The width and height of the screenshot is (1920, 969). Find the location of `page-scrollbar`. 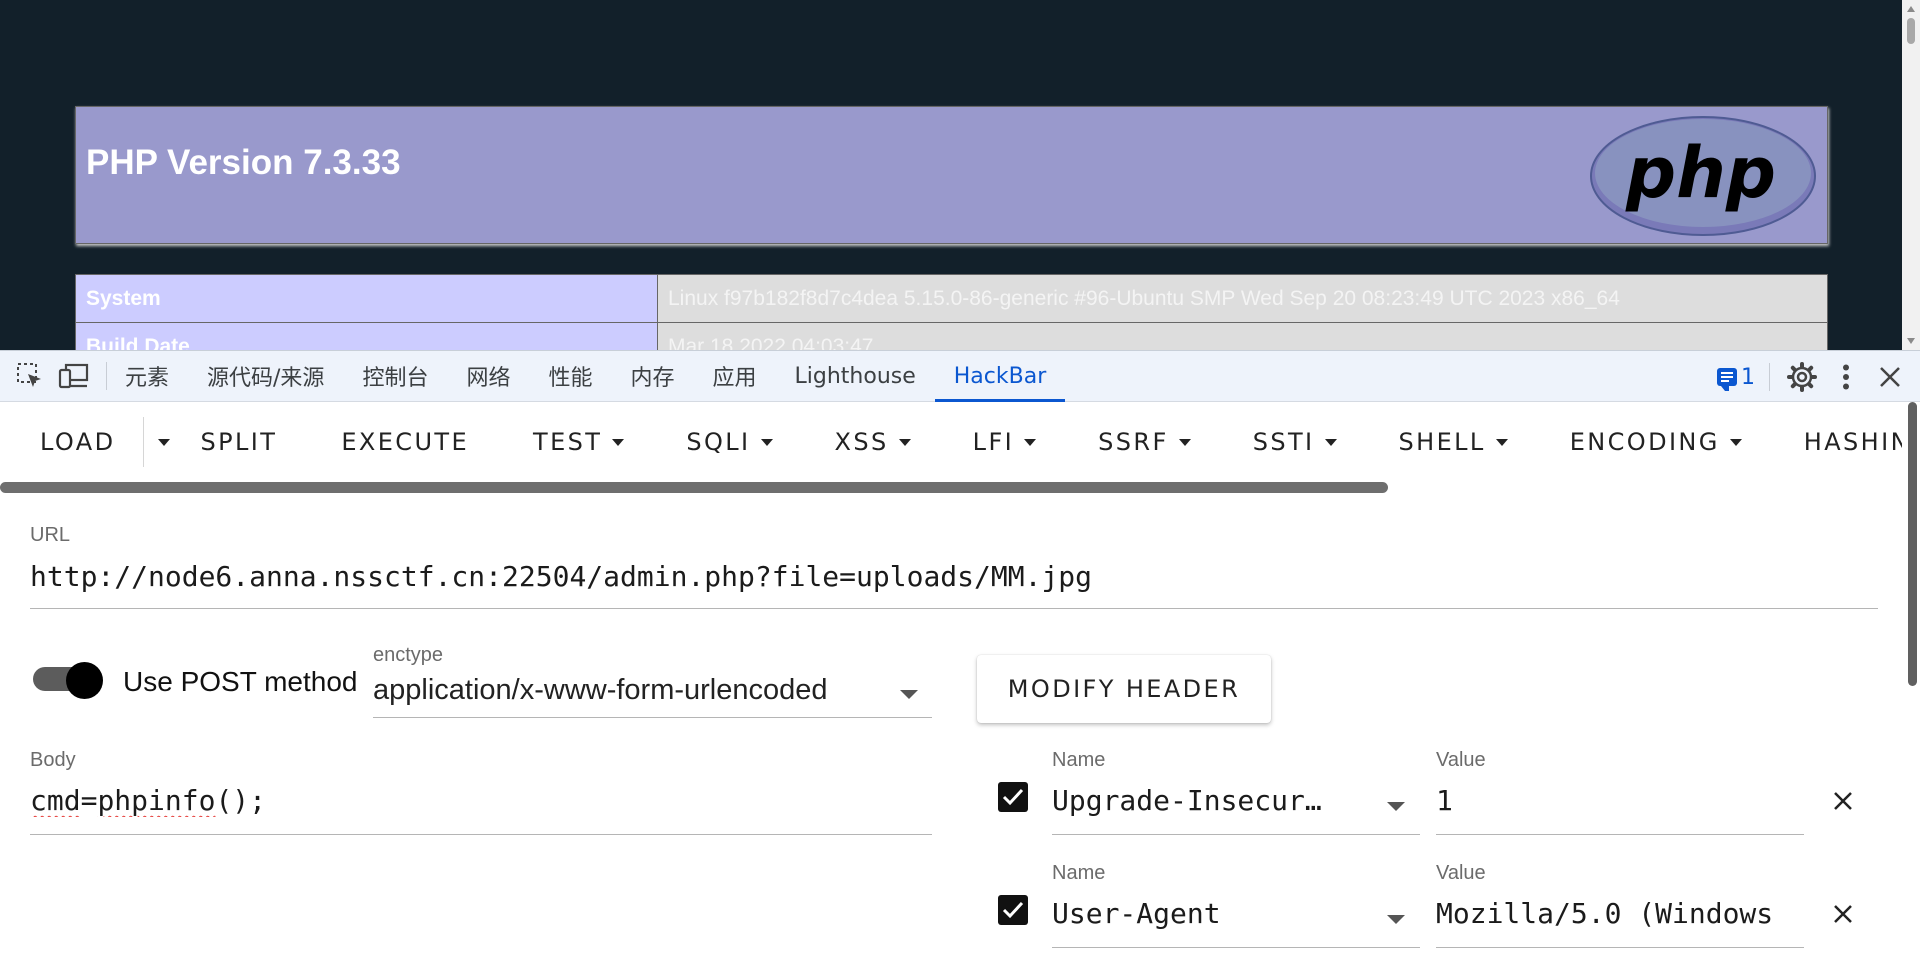

page-scrollbar is located at coordinates (1911, 175).